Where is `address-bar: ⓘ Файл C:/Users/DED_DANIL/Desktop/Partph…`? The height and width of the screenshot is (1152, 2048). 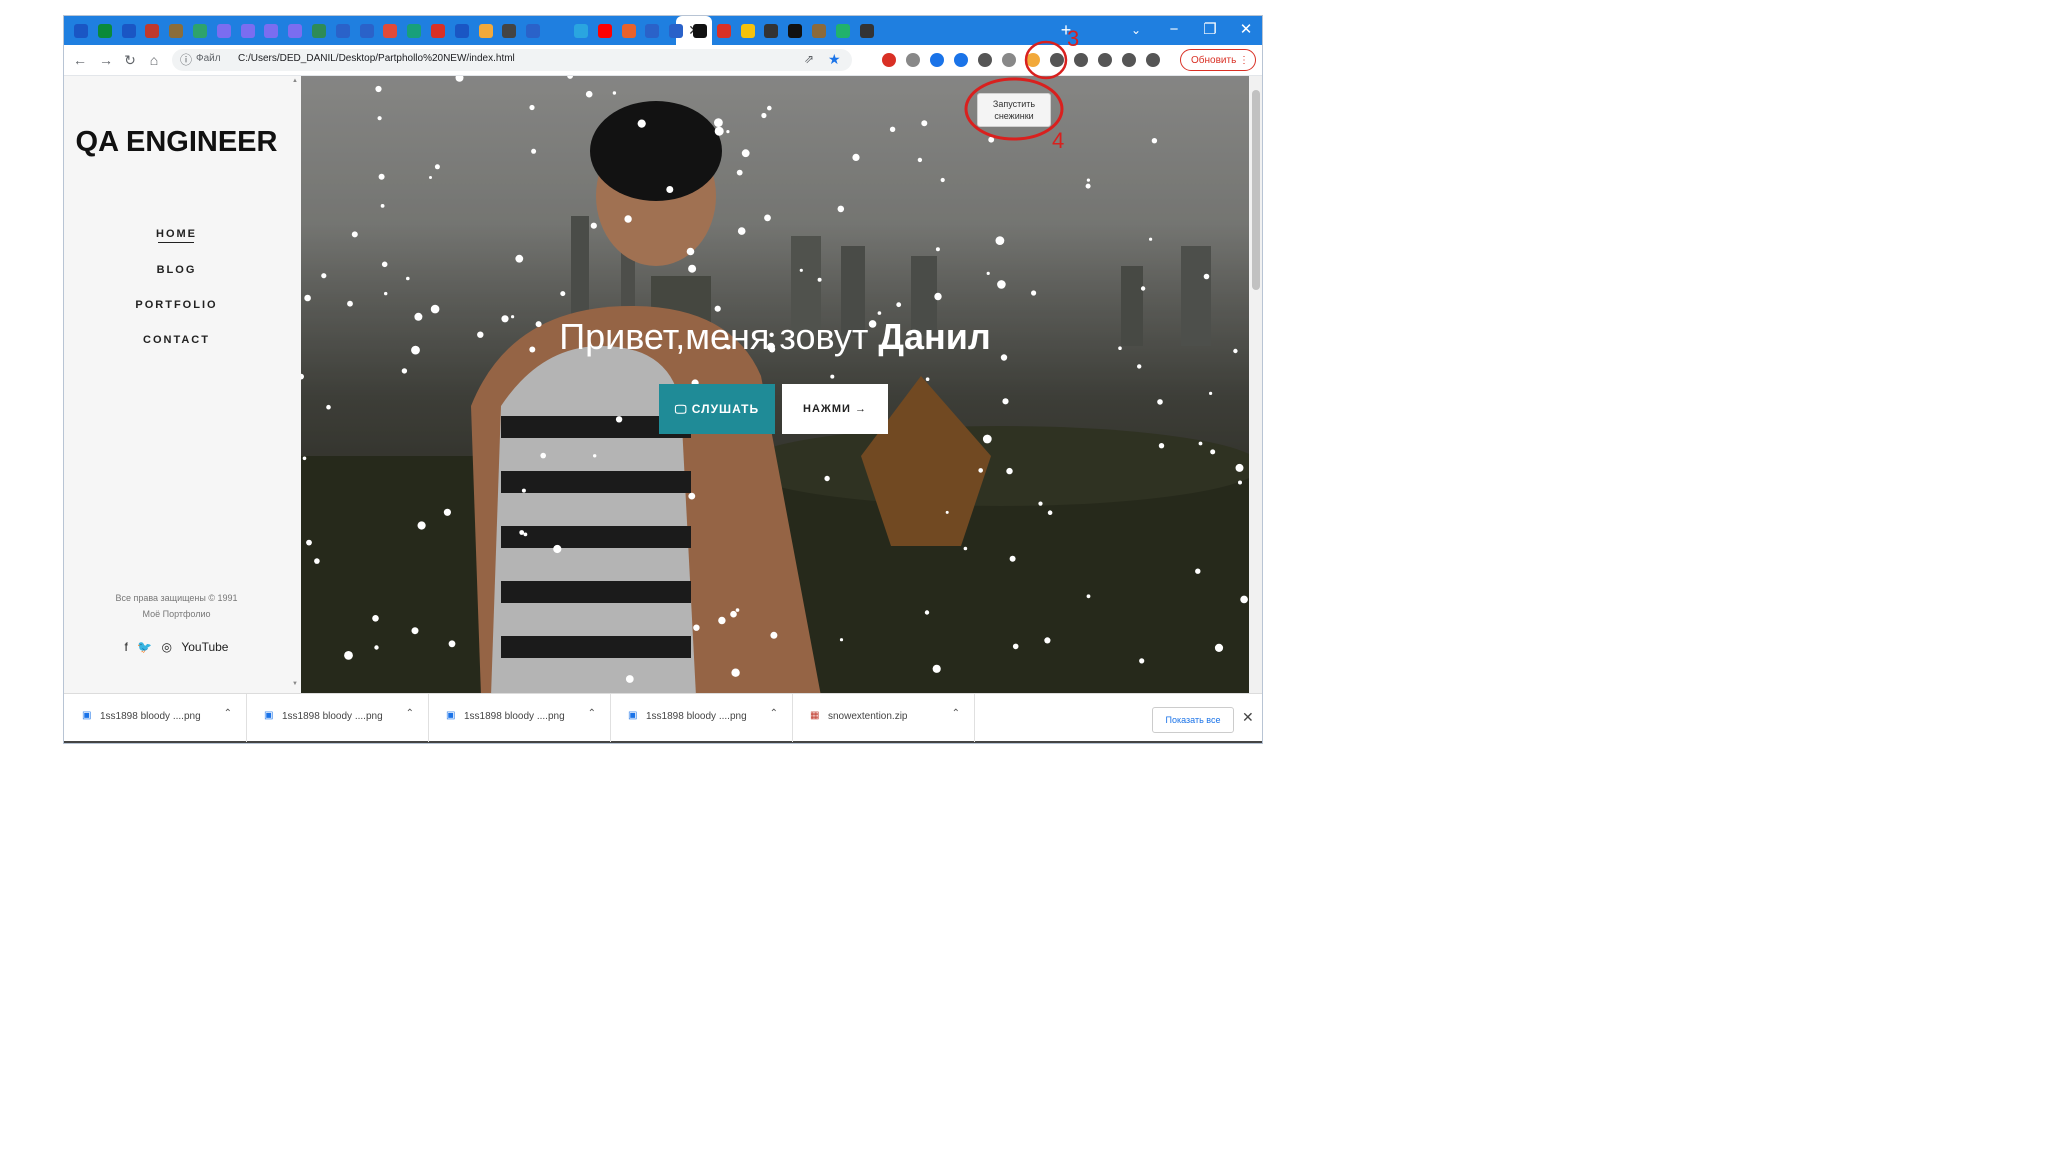
address-bar: ⓘ Файл C:/Users/DED_DANIL/Desktop/Partph… is located at coordinates (512, 60).